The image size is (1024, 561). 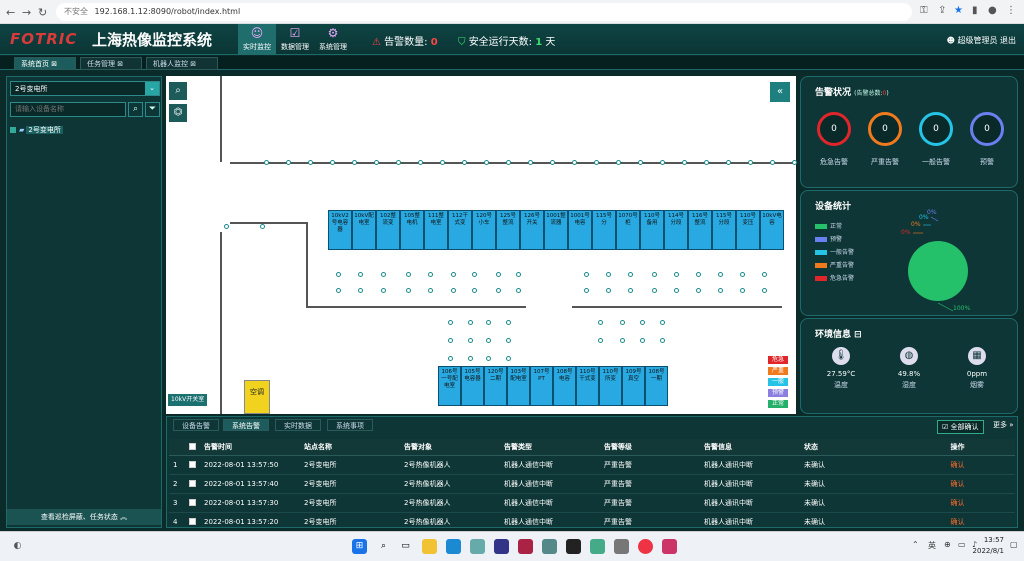 I want to click on device-search-input, so click(x=68, y=109).